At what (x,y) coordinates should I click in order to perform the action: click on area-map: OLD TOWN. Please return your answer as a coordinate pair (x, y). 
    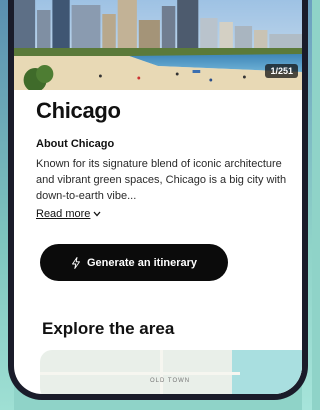
    Looking at the image, I should click on (171, 372).